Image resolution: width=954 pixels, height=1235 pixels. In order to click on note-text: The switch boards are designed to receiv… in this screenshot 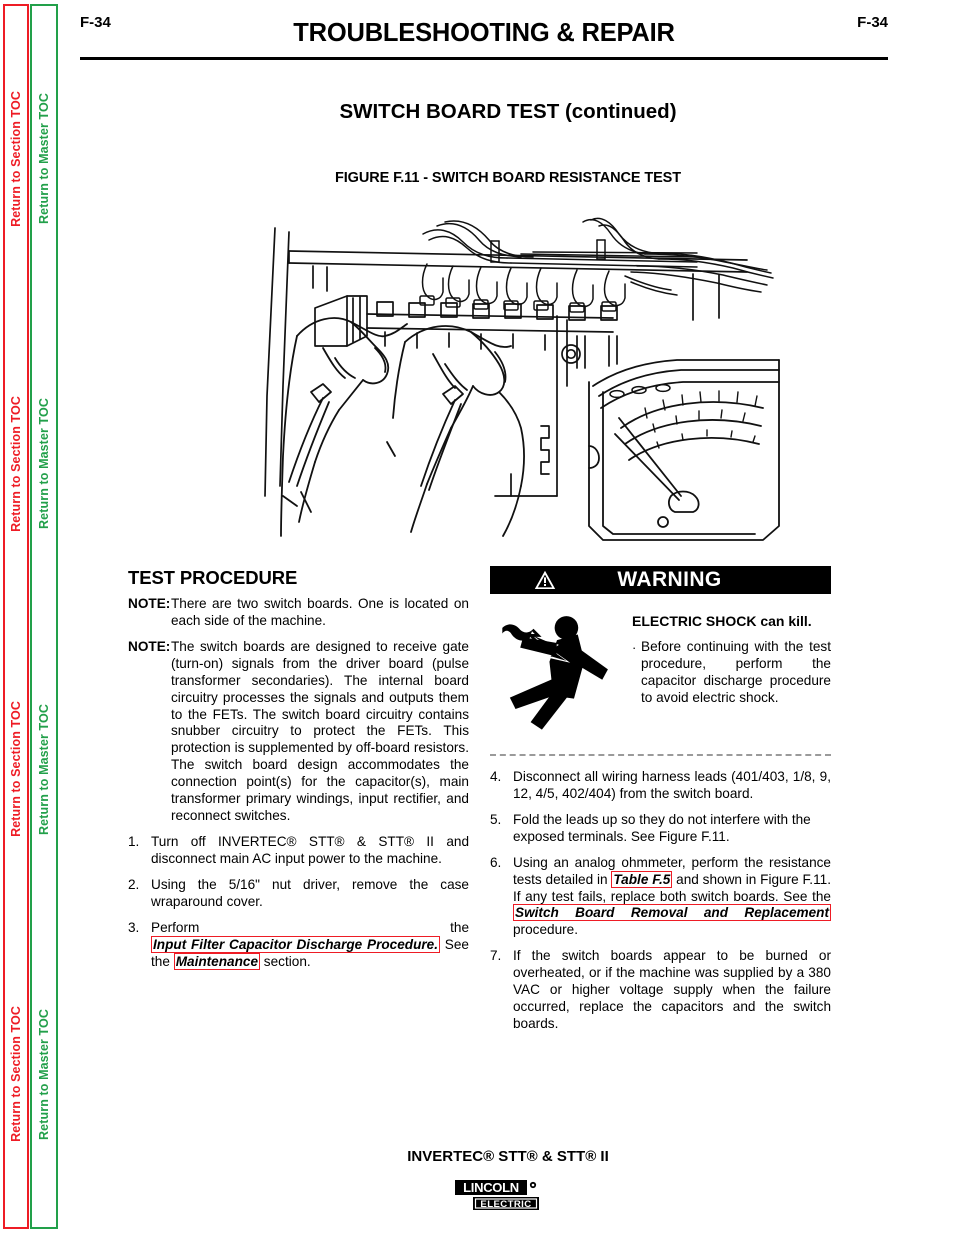, I will do `click(320, 731)`.